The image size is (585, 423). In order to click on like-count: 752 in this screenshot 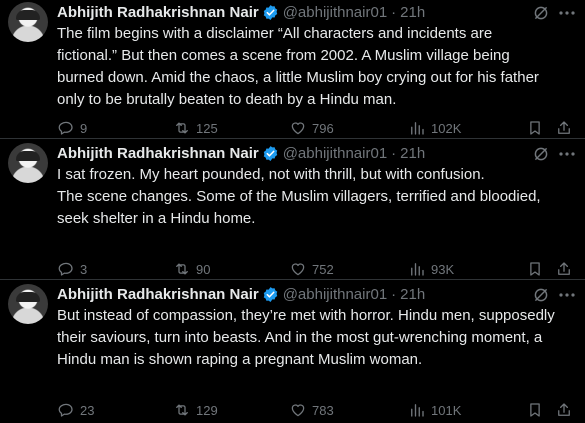, I will do `click(323, 269)`.